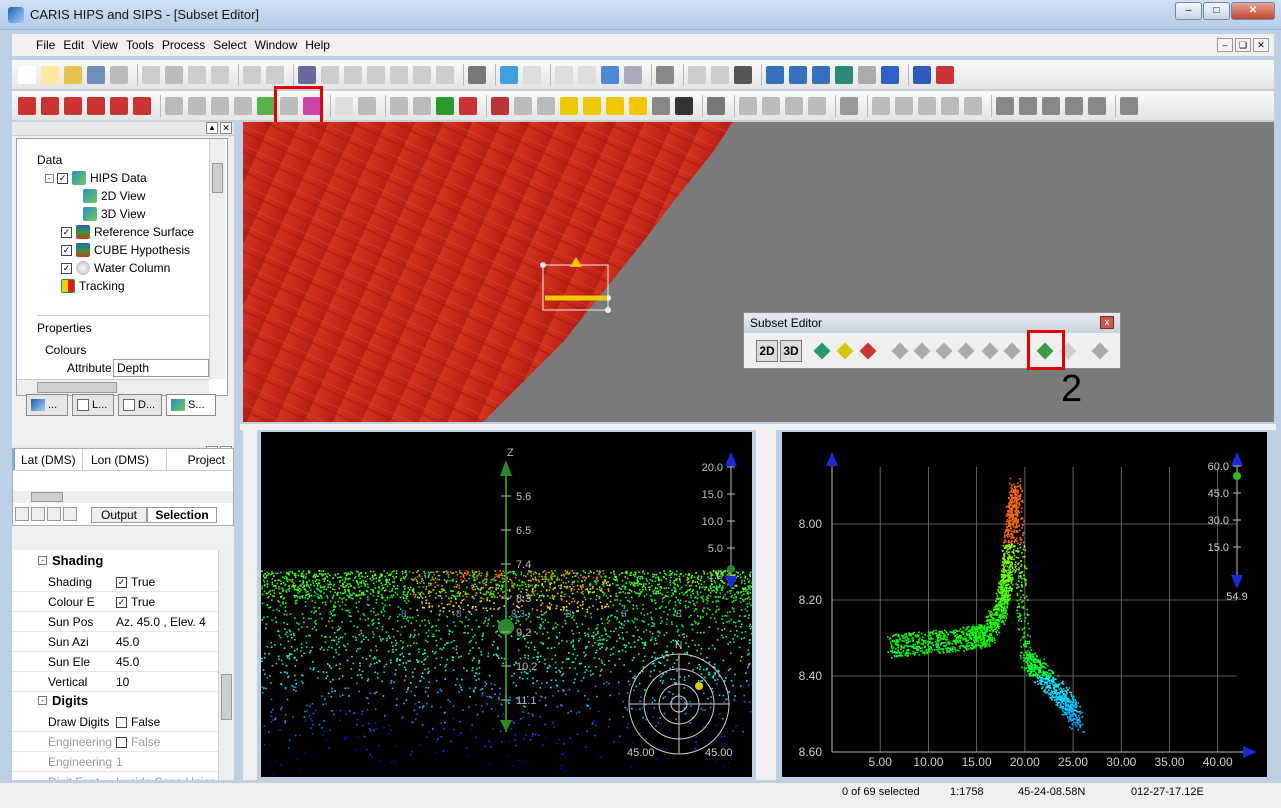  Describe the element at coordinates (50, 515) in the screenshot. I see `tab-nav-buttons` at that location.